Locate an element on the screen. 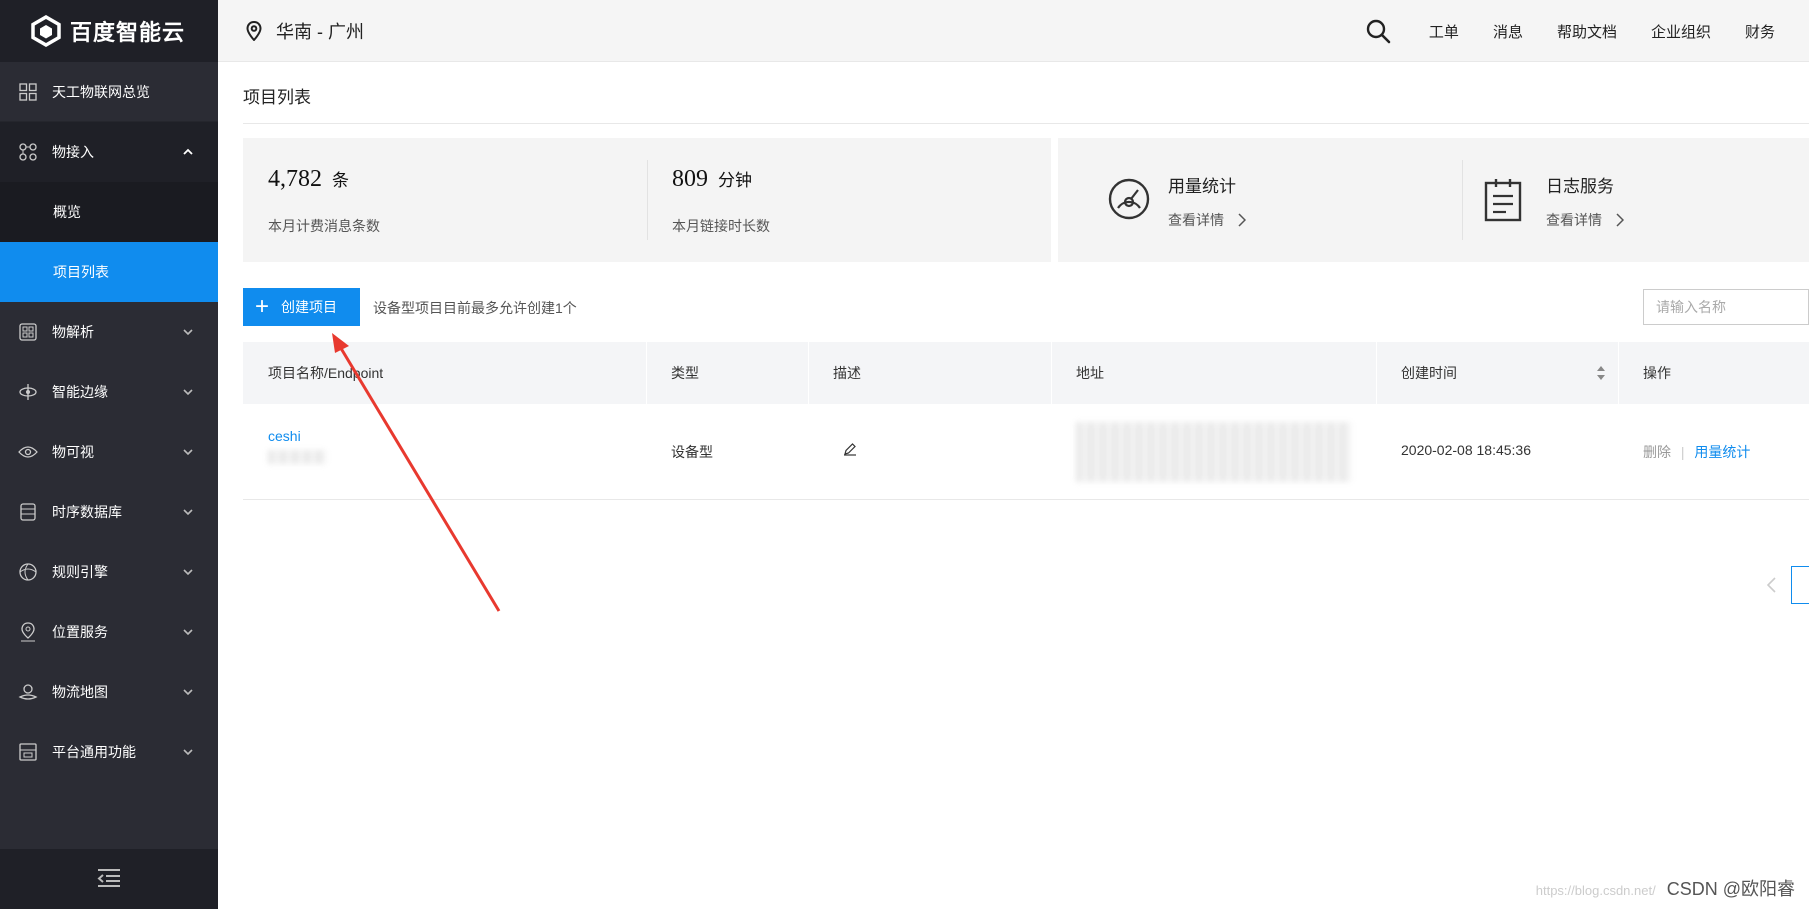 Image resolution: width=1809 pixels, height=909 pixels. usage-stats-link: 用量统计 is located at coordinates (1722, 452).